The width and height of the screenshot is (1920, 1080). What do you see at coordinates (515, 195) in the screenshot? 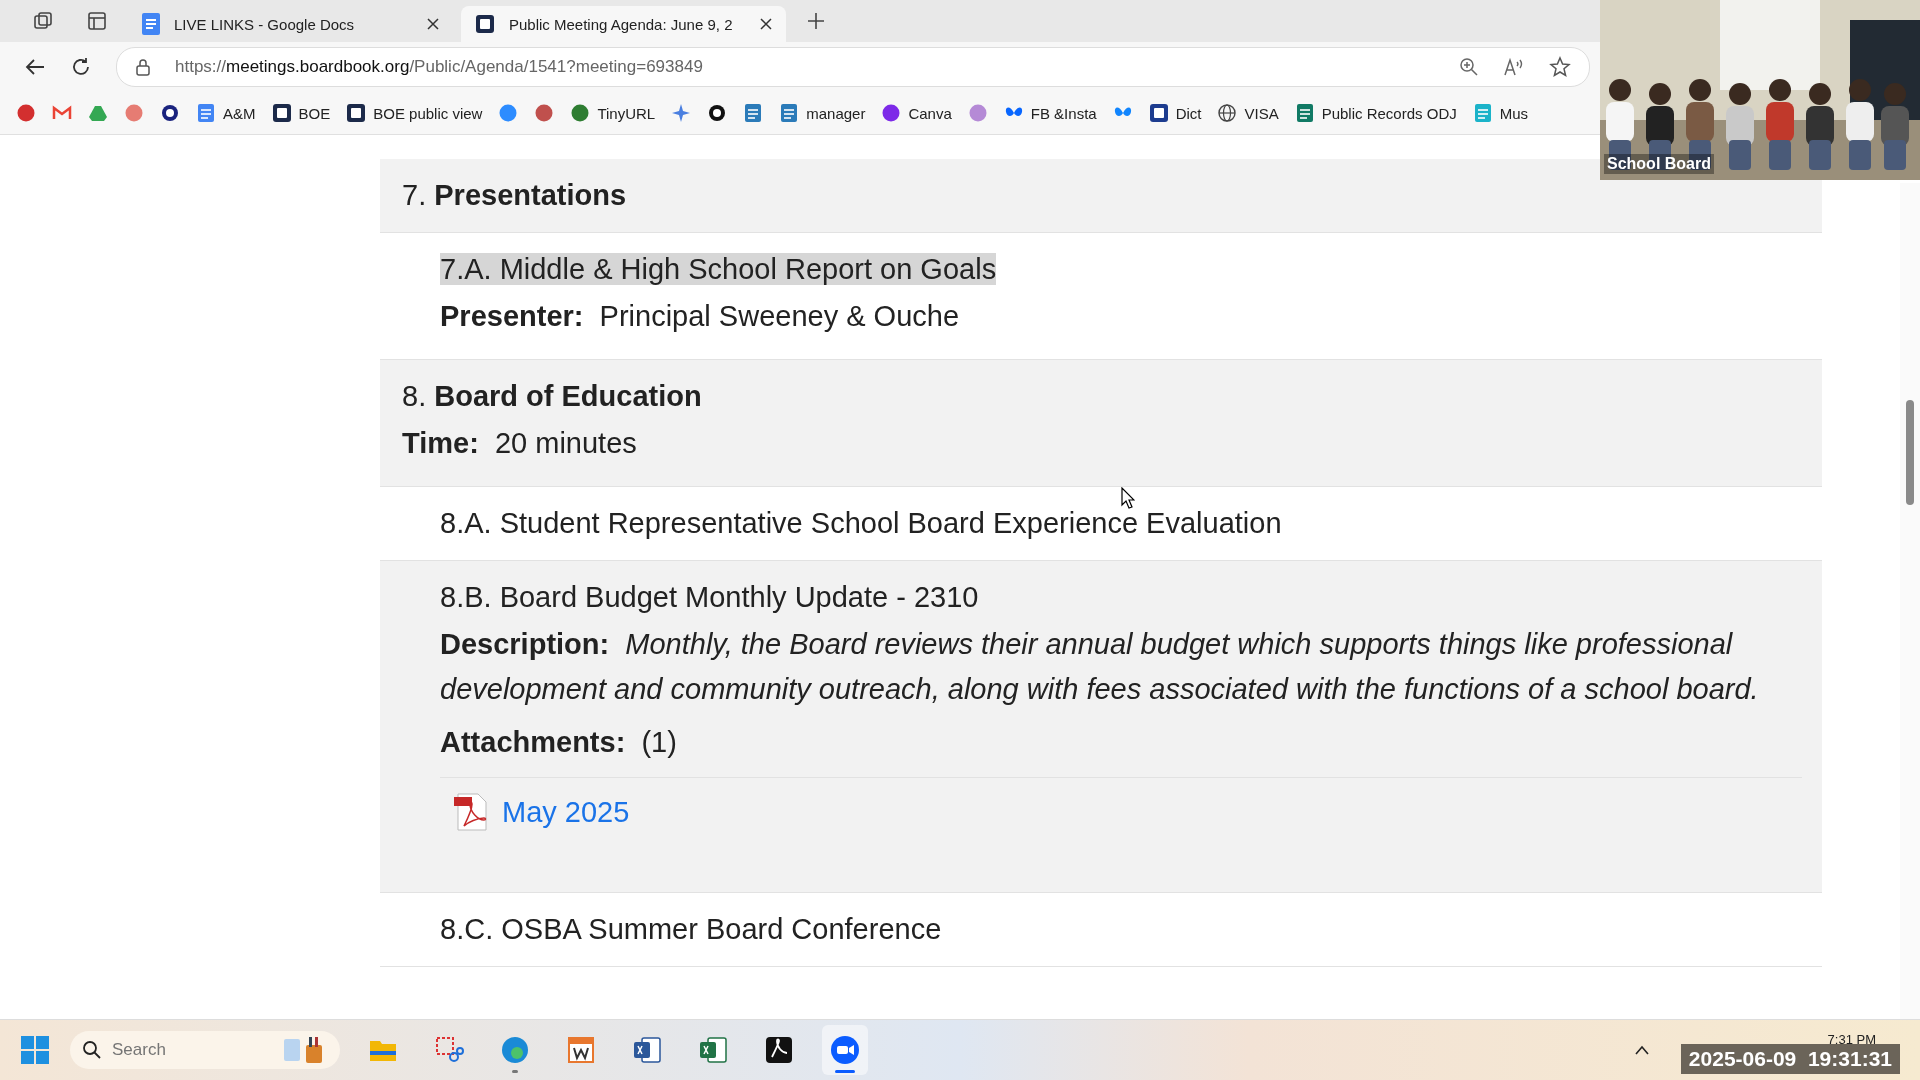
I see `section-heading: 7. Presentations` at bounding box center [515, 195].